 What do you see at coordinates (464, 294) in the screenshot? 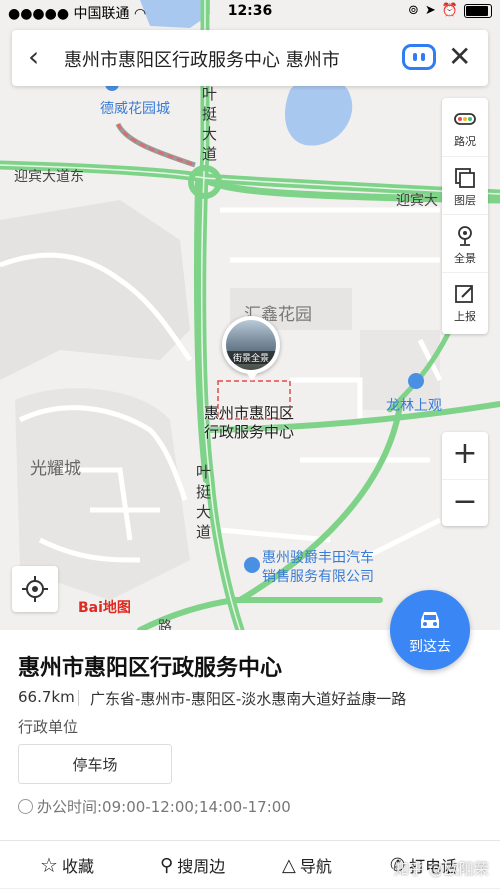
I see `edit-icon` at bounding box center [464, 294].